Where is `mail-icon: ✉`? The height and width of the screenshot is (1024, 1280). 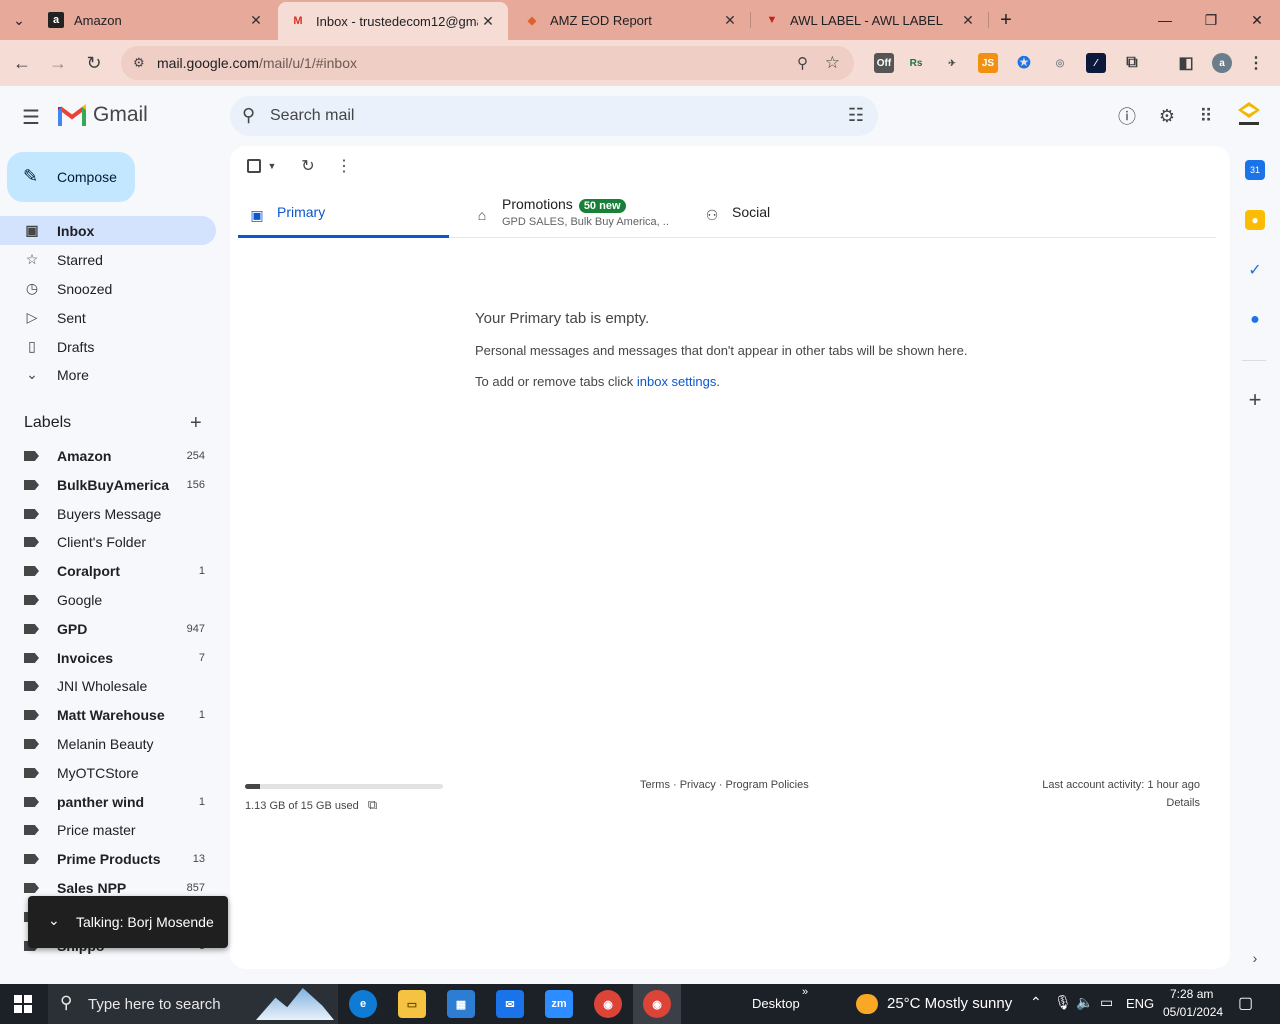
mail-icon: ✉ is located at coordinates (510, 1004).